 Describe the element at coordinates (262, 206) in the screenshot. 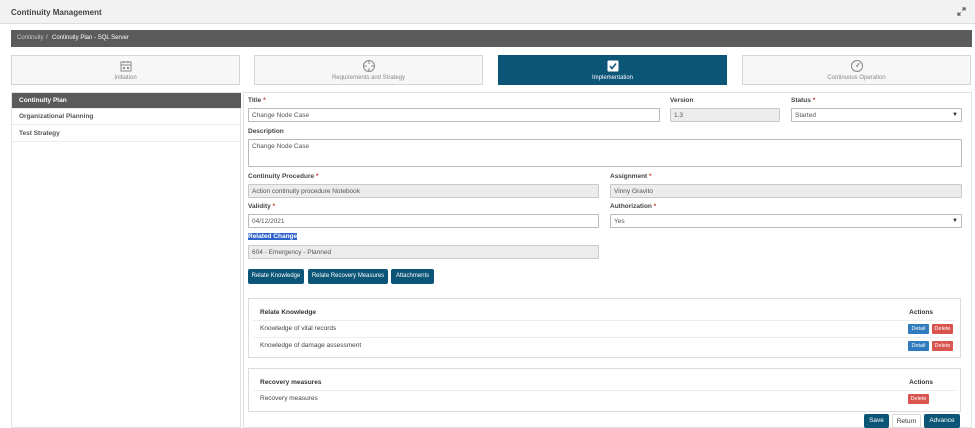

I see `validity-label: Validity *` at that location.